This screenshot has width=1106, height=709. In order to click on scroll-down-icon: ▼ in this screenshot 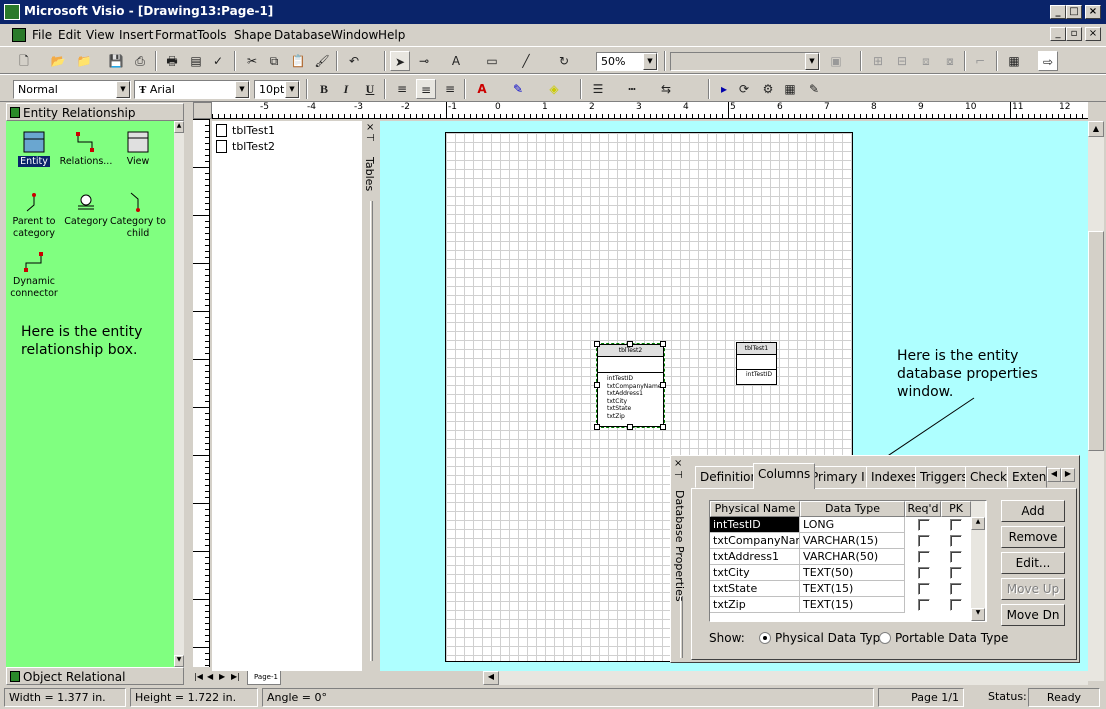, I will do `click(978, 614)`.